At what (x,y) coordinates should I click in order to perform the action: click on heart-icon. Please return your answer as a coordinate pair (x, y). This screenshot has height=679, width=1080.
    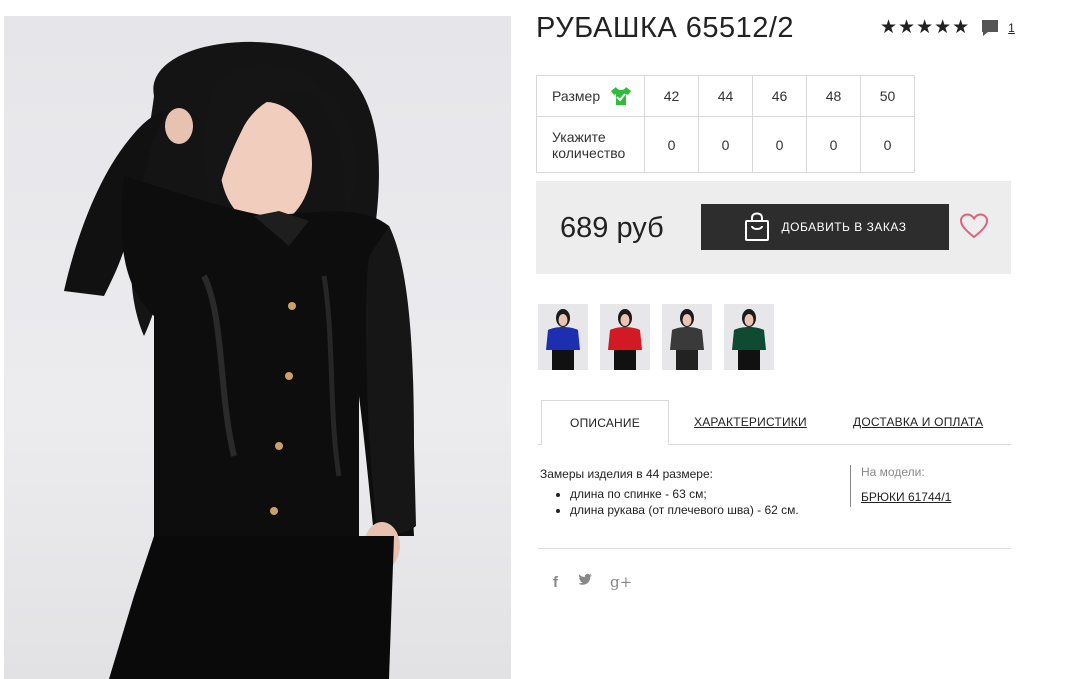
    Looking at the image, I should click on (974, 226).